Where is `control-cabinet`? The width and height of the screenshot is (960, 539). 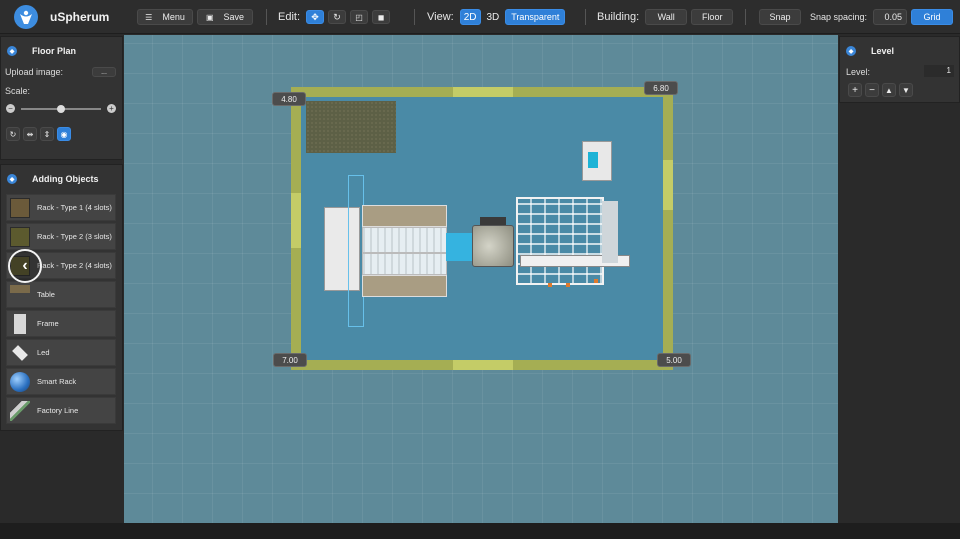
control-cabinet is located at coordinates (597, 161).